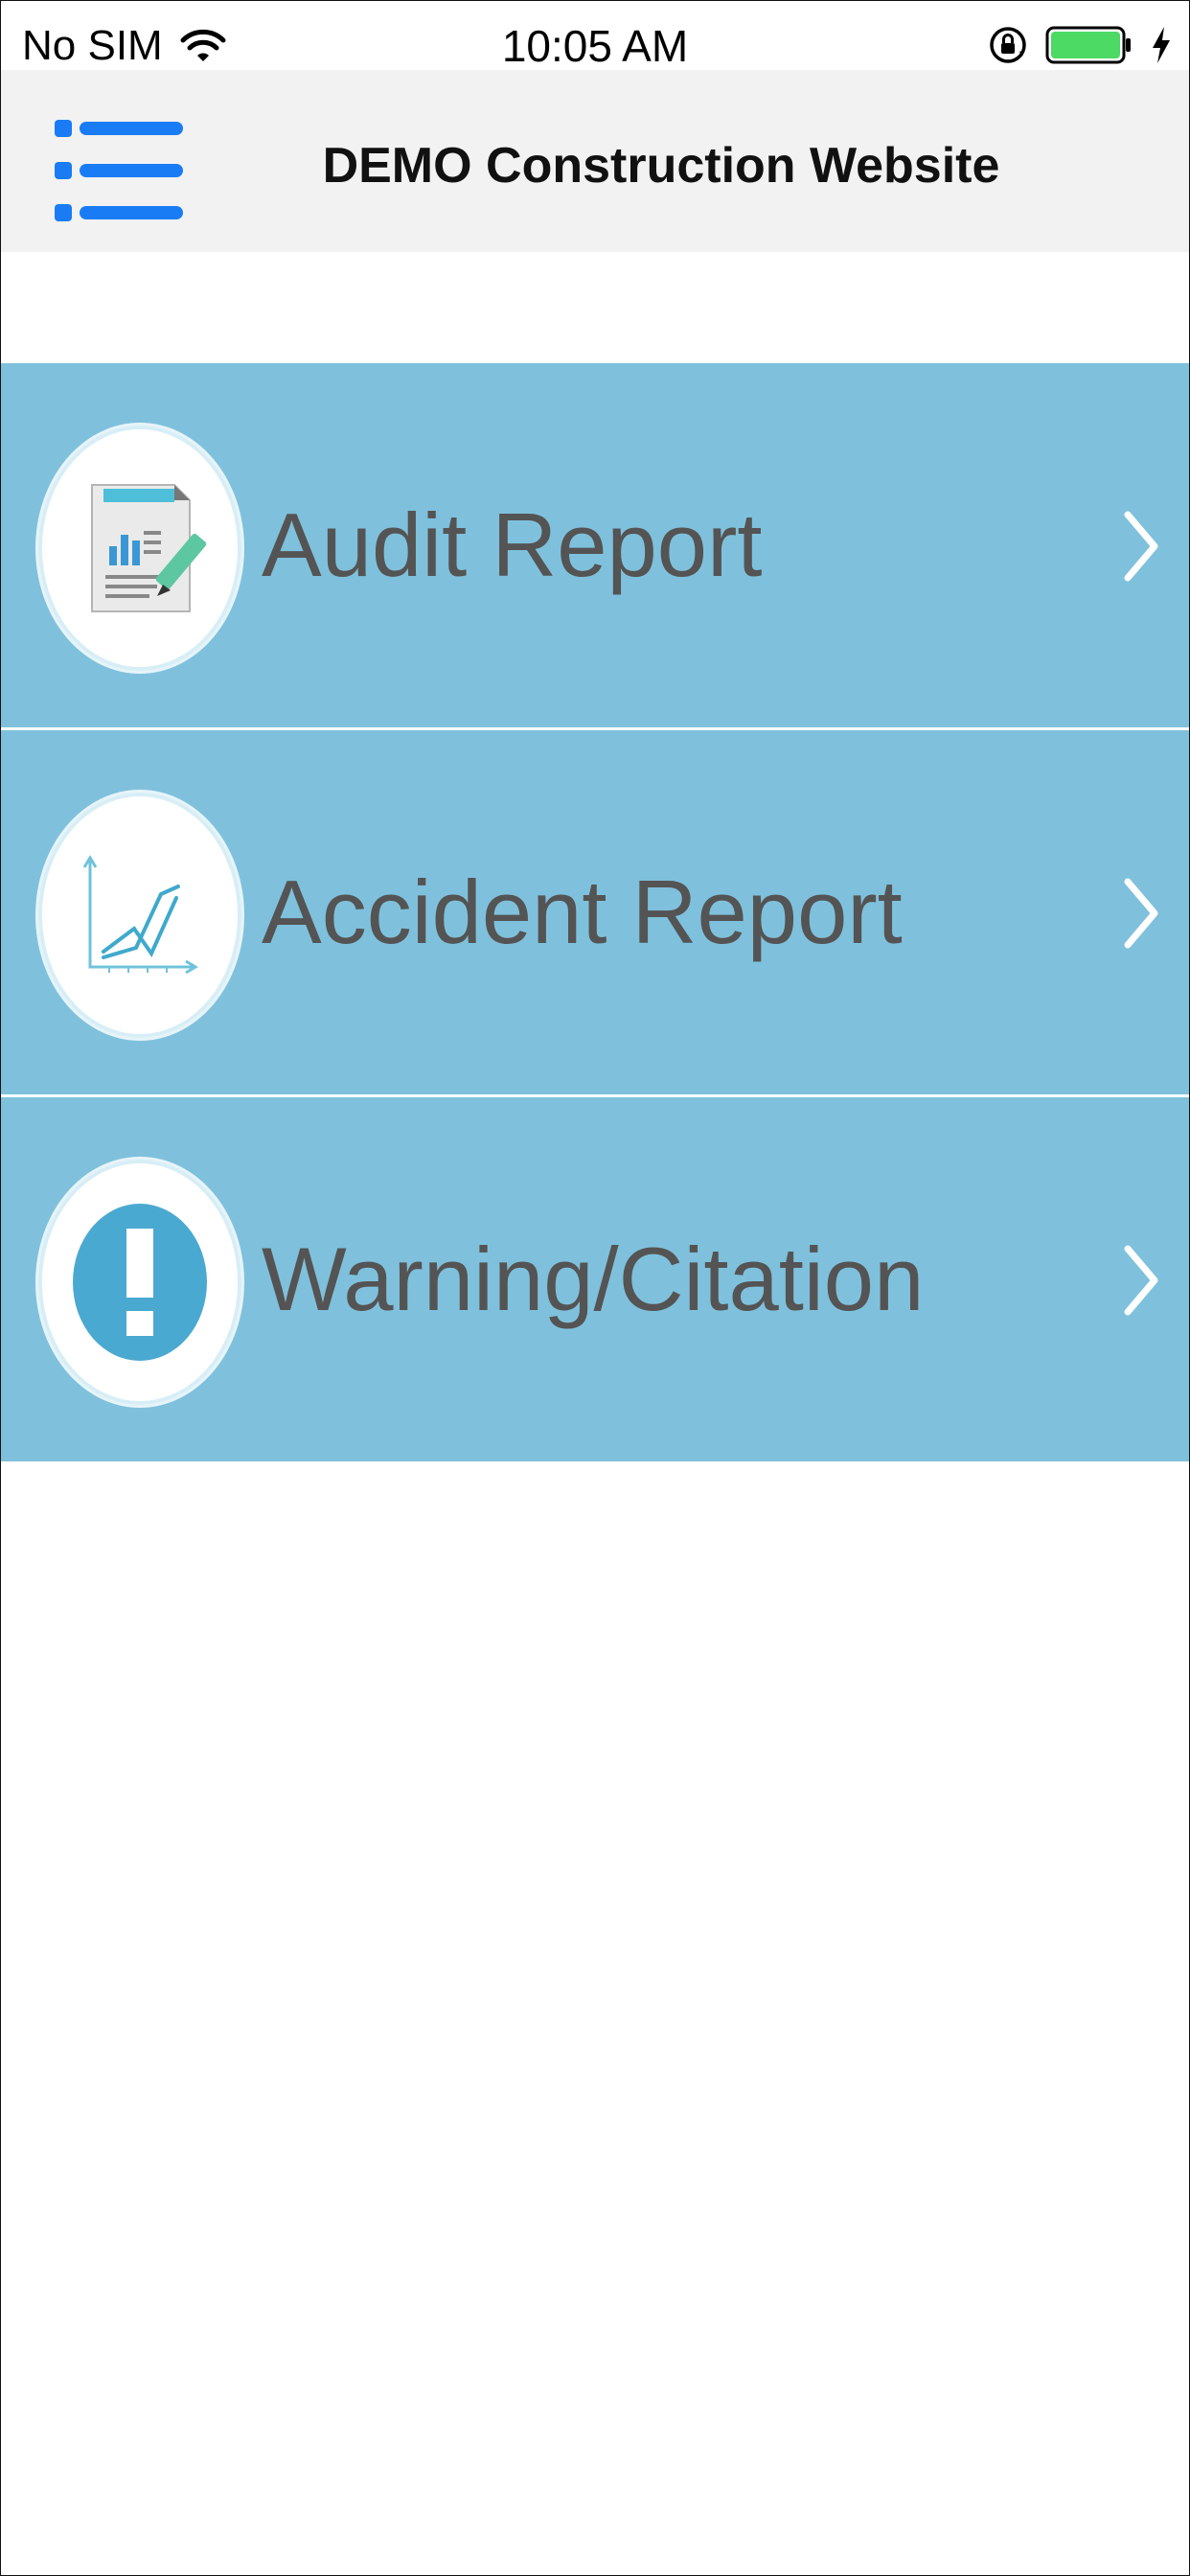 Image resolution: width=1190 pixels, height=2576 pixels. What do you see at coordinates (1162, 45) in the screenshot?
I see `charging-bolt-icon` at bounding box center [1162, 45].